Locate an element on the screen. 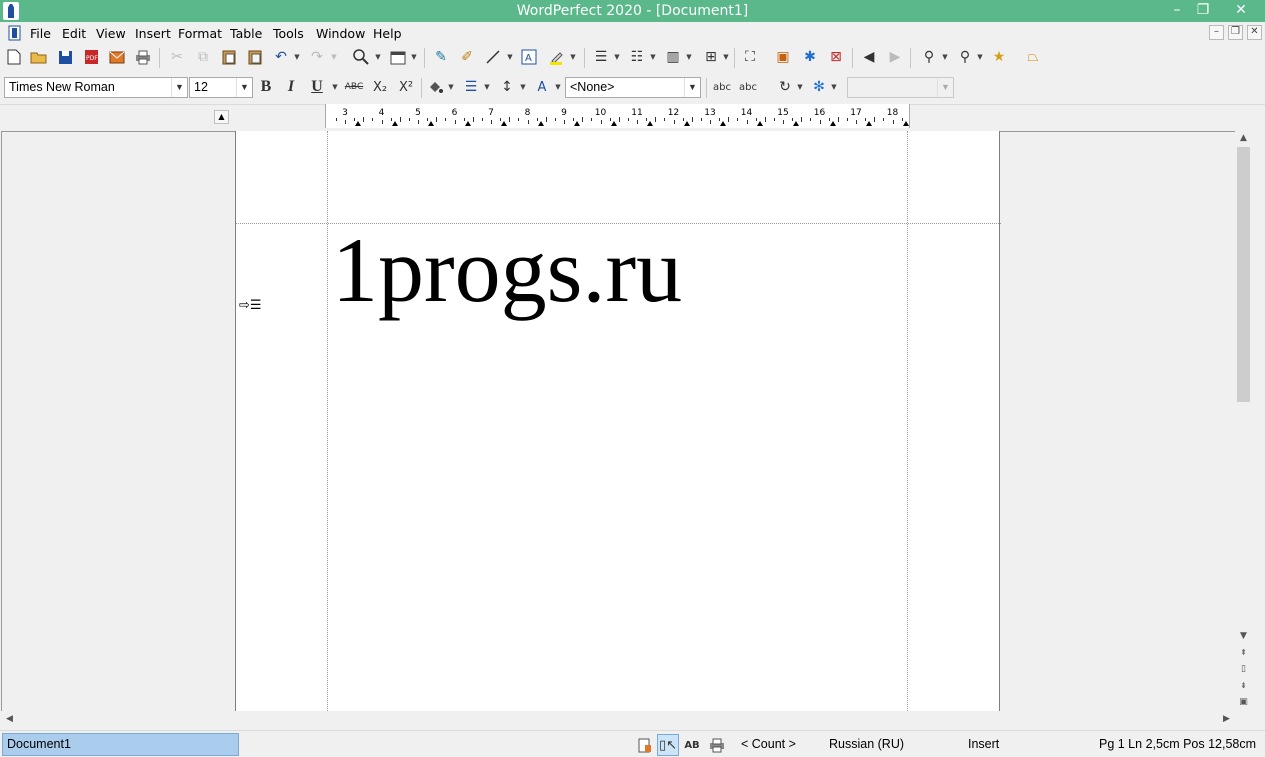 The image size is (1265, 757). spelling-status-icon: AB is located at coordinates (692, 745).